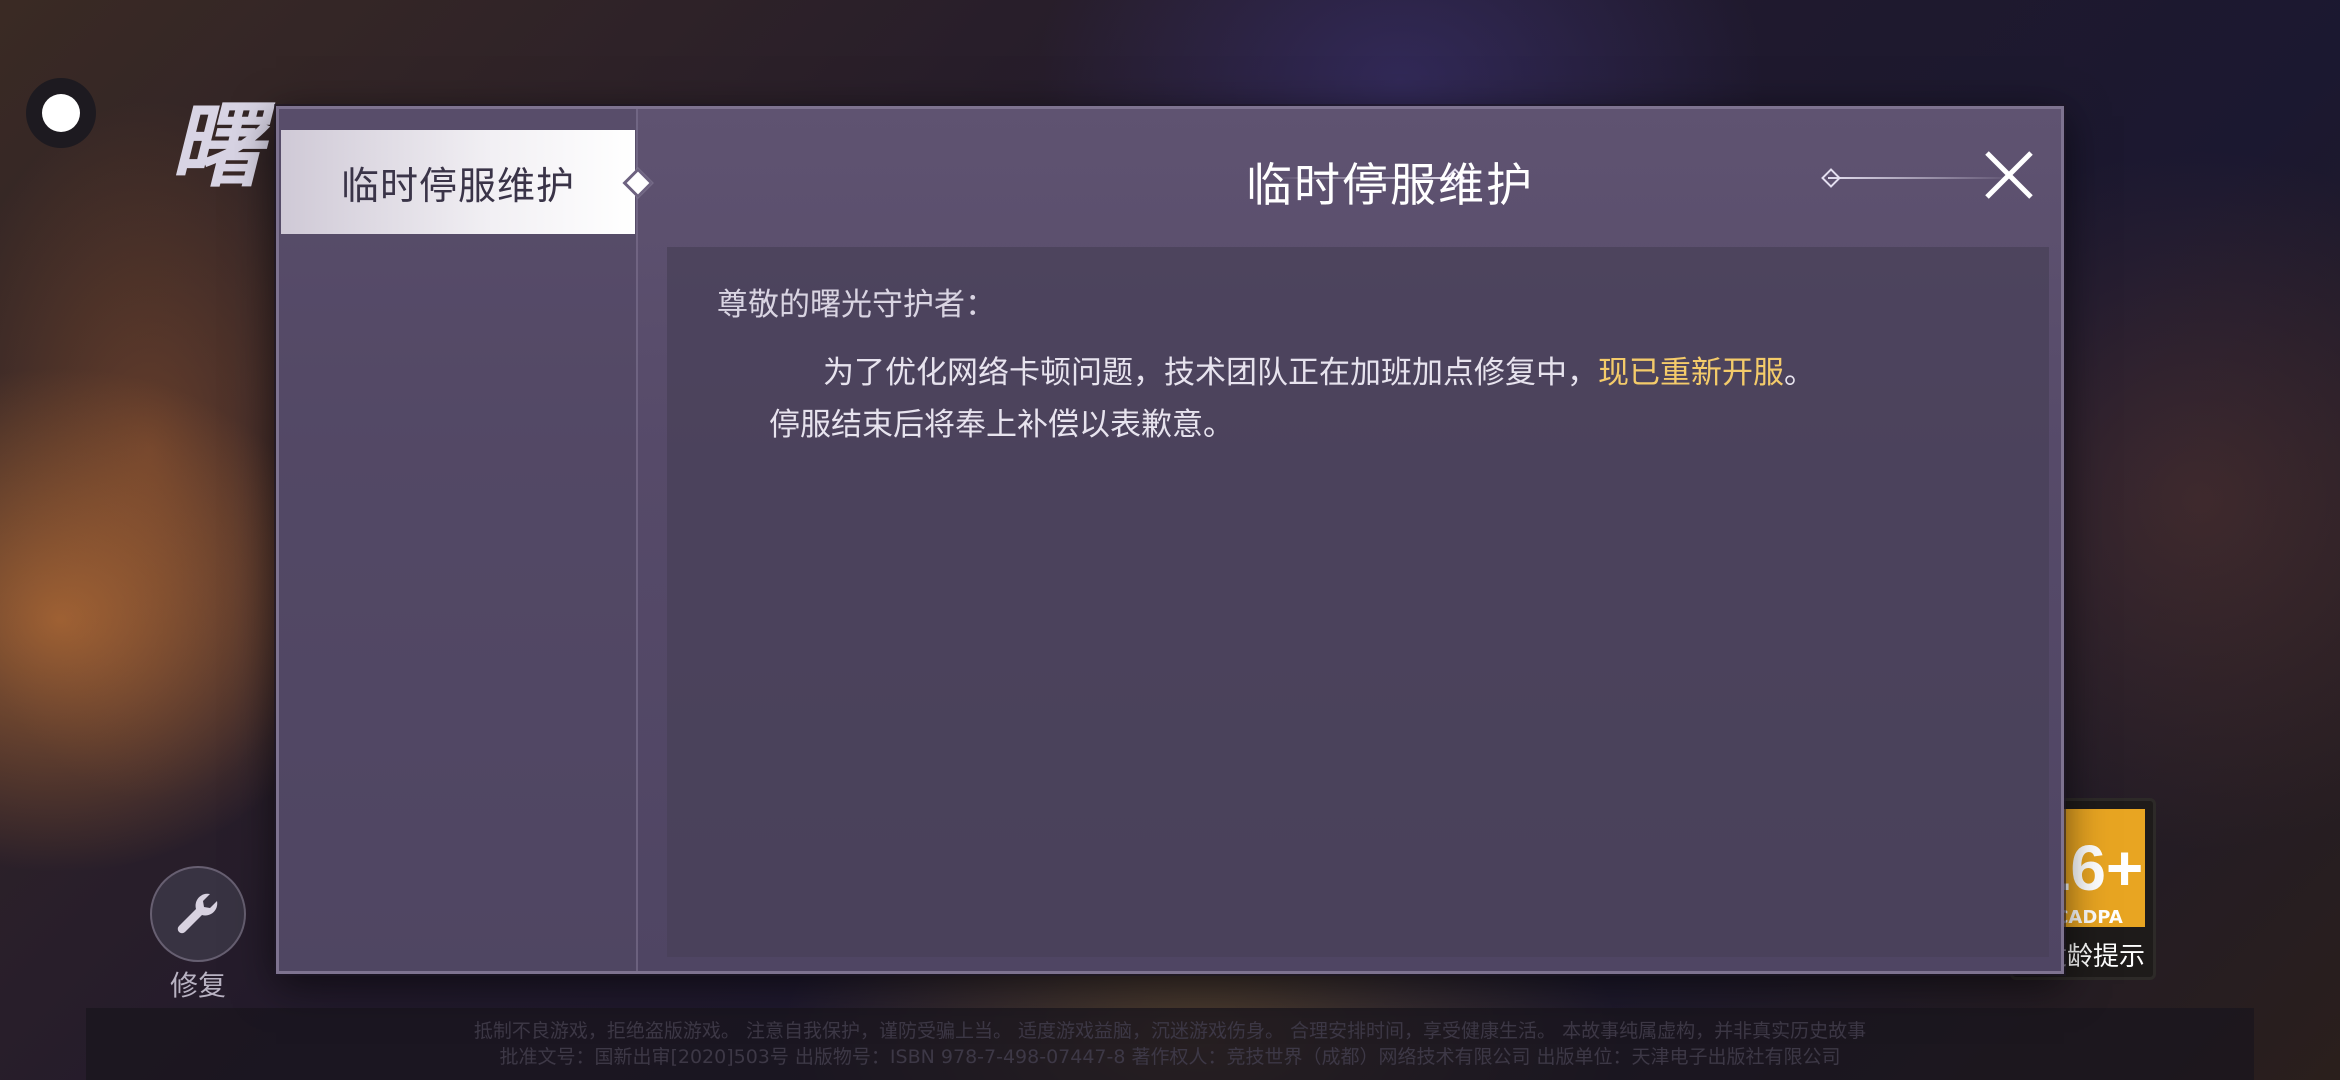  I want to click on announcement-paragraph-1: 为了优化网络卡顿问题，技术团队正在加班加点修复中，现已重新开服。, so click(1319, 369).